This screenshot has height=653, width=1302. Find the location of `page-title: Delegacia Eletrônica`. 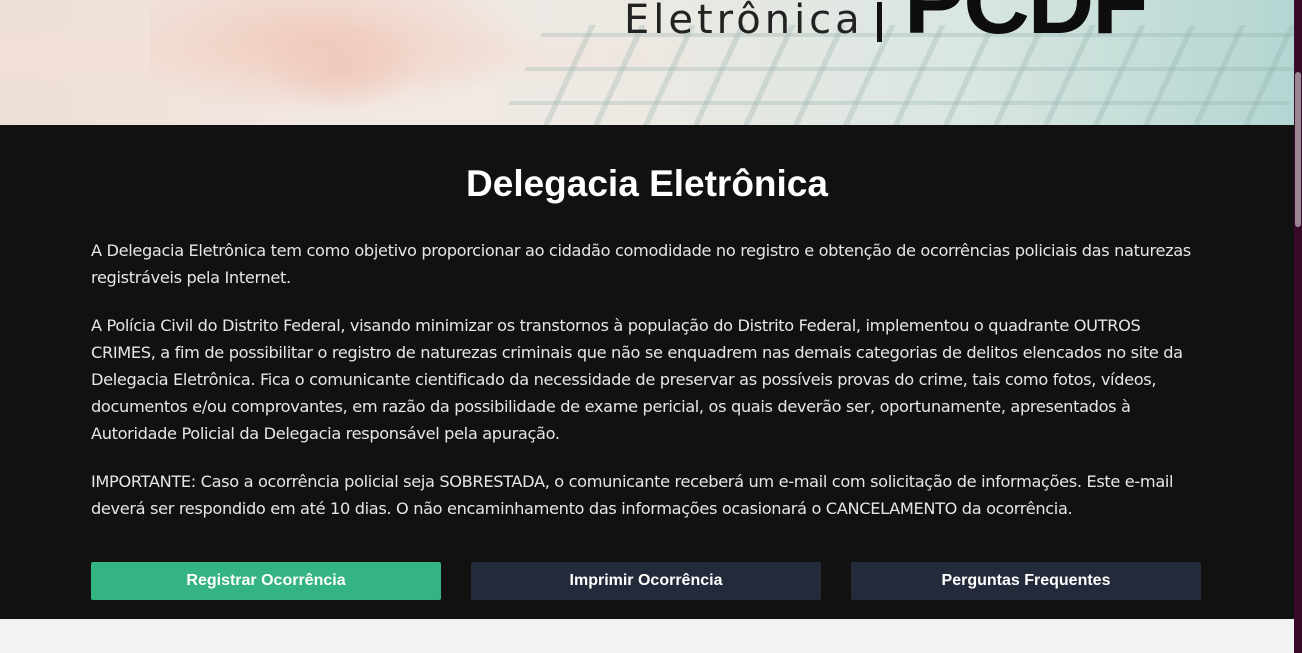

page-title: Delegacia Eletrônica is located at coordinates (647, 183).